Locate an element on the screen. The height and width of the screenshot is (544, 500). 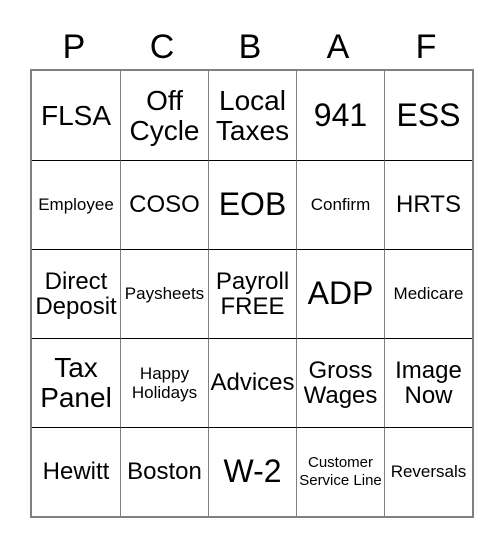
bingo-cell-label: Payroll FREE is located at coordinates (252, 293).